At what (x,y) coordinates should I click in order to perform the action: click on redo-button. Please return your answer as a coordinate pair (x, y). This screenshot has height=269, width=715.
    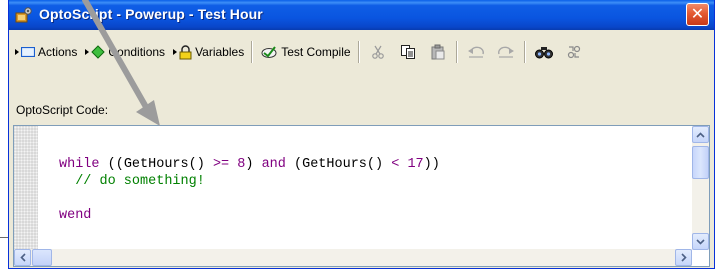
    Looking at the image, I should click on (506, 52).